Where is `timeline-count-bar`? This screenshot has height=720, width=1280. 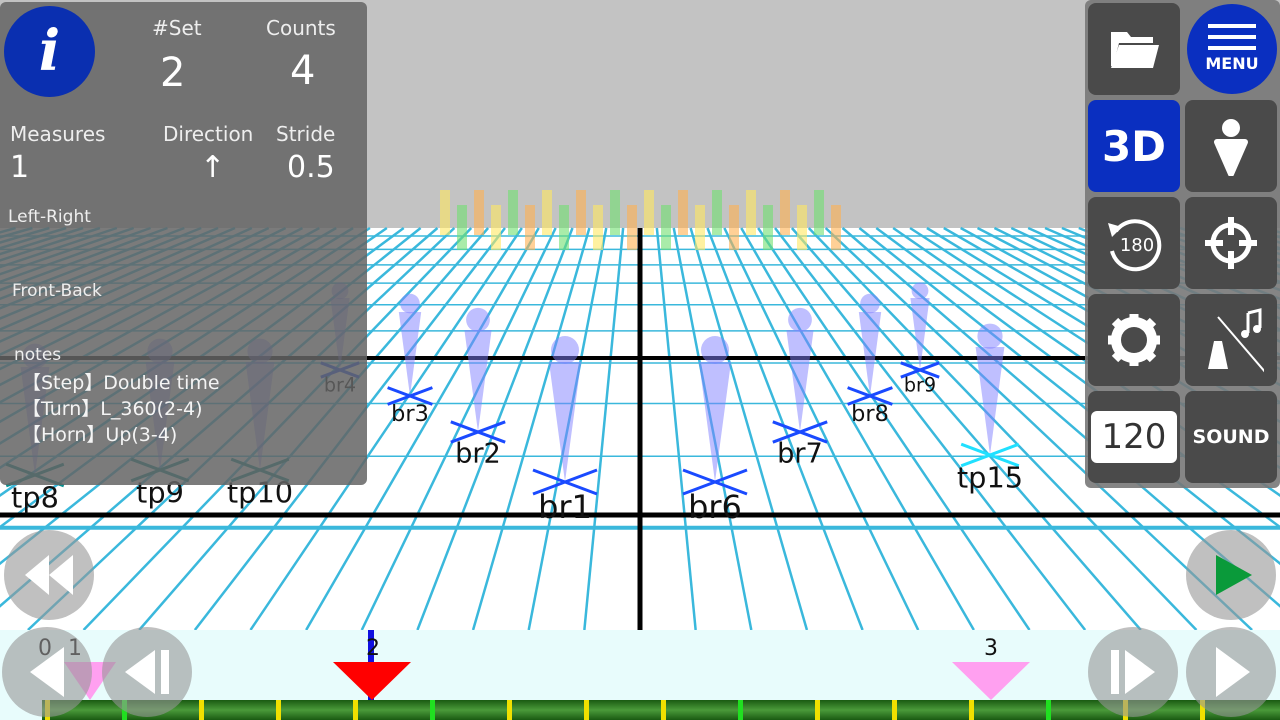 timeline-count-bar is located at coordinates (661, 710).